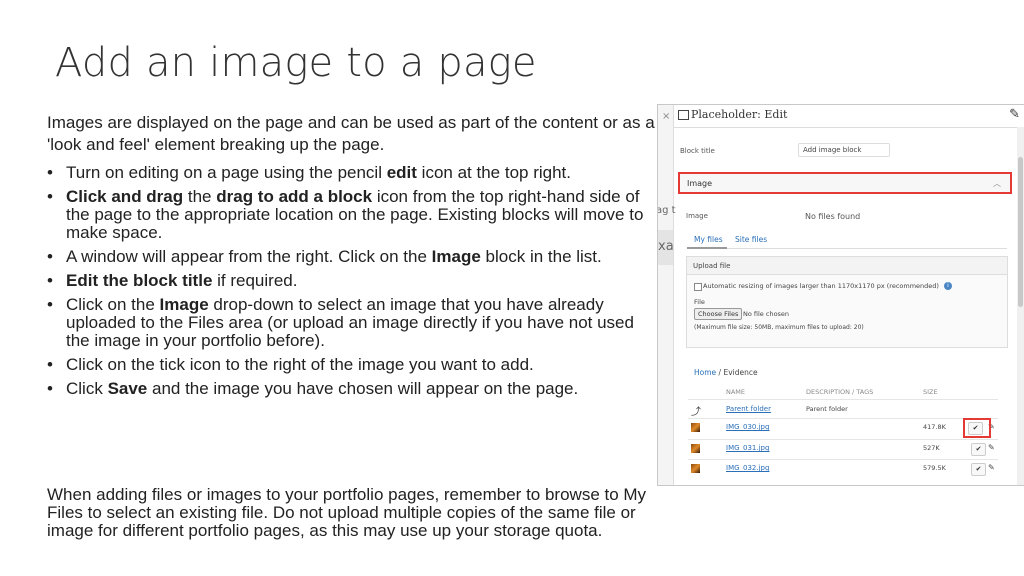  What do you see at coordinates (125, 196) in the screenshot?
I see `step-bold: Click and drag` at bounding box center [125, 196].